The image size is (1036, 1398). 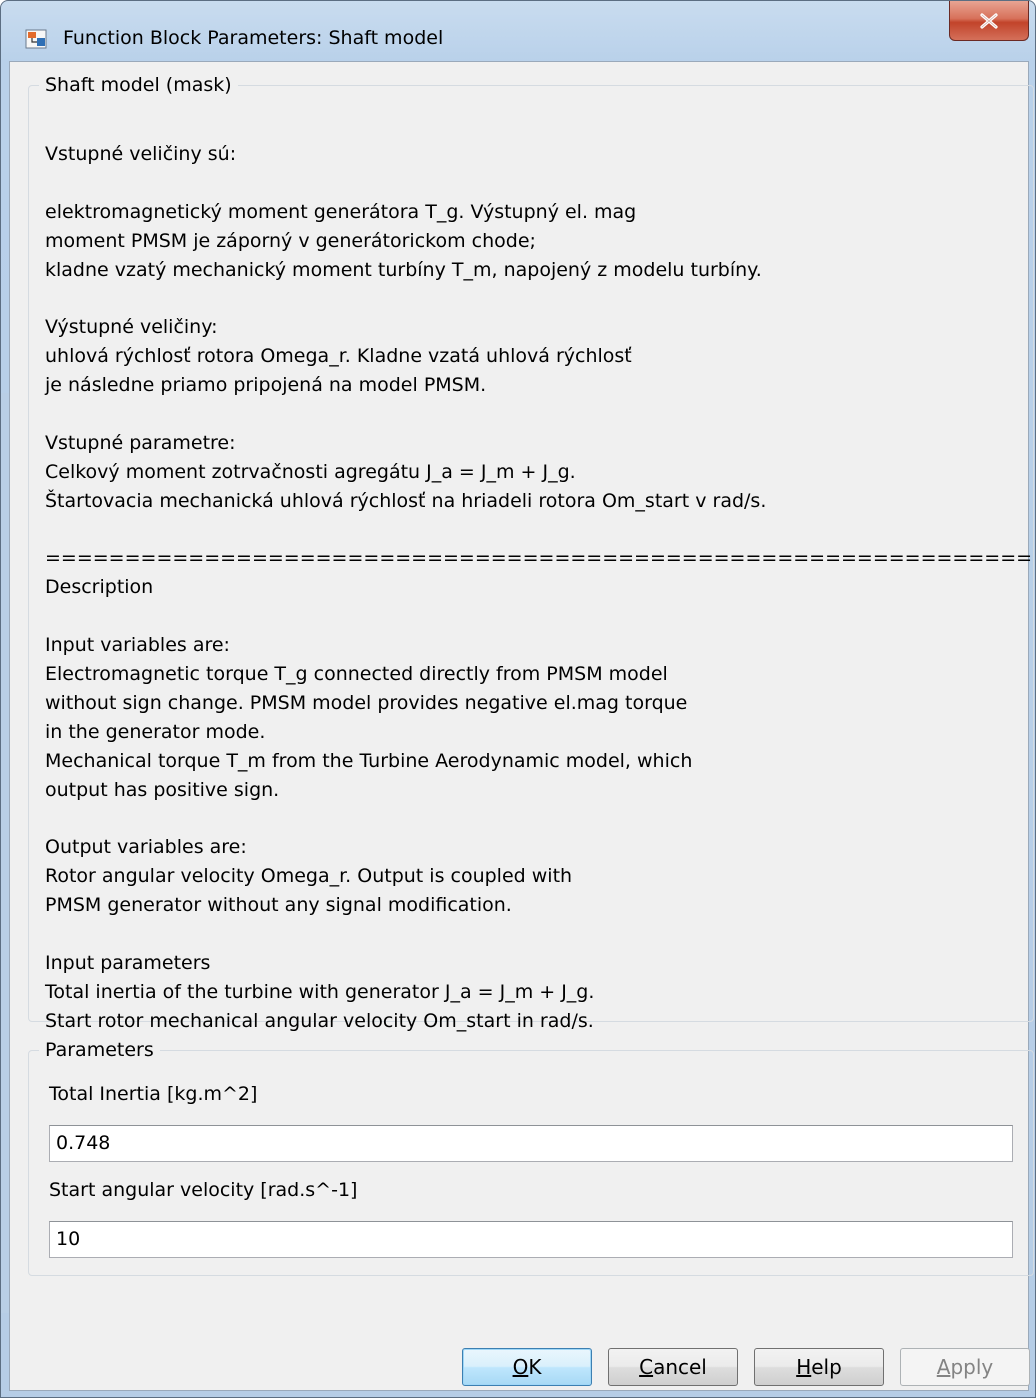 I want to click on parameters-group-legend: Parameters, so click(x=99, y=1050).